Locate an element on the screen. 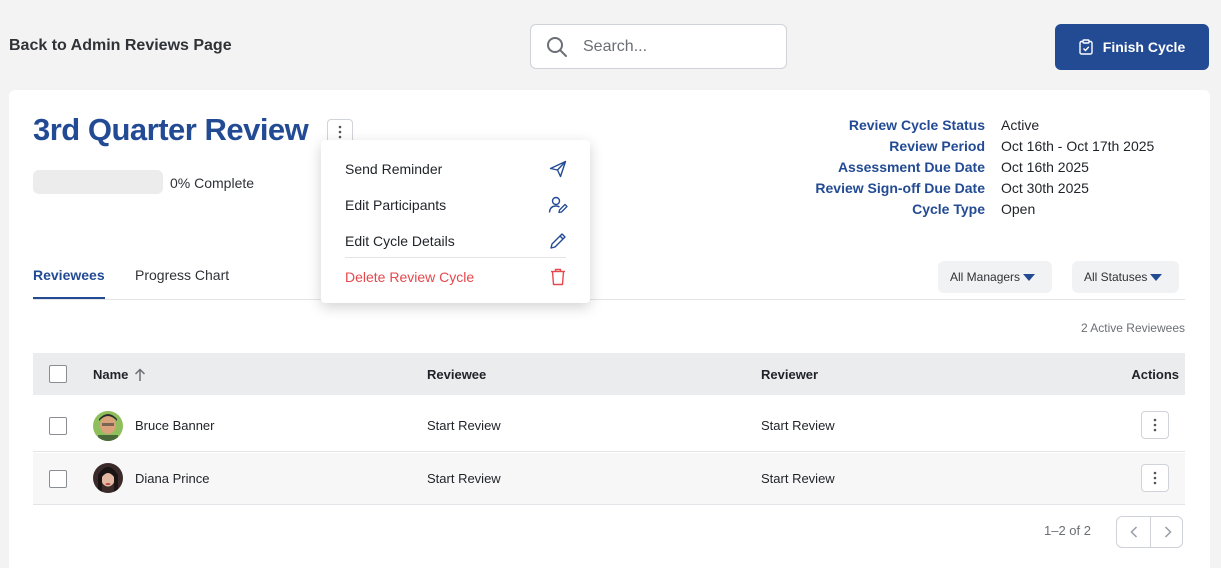  progress-bar is located at coordinates (98, 182).